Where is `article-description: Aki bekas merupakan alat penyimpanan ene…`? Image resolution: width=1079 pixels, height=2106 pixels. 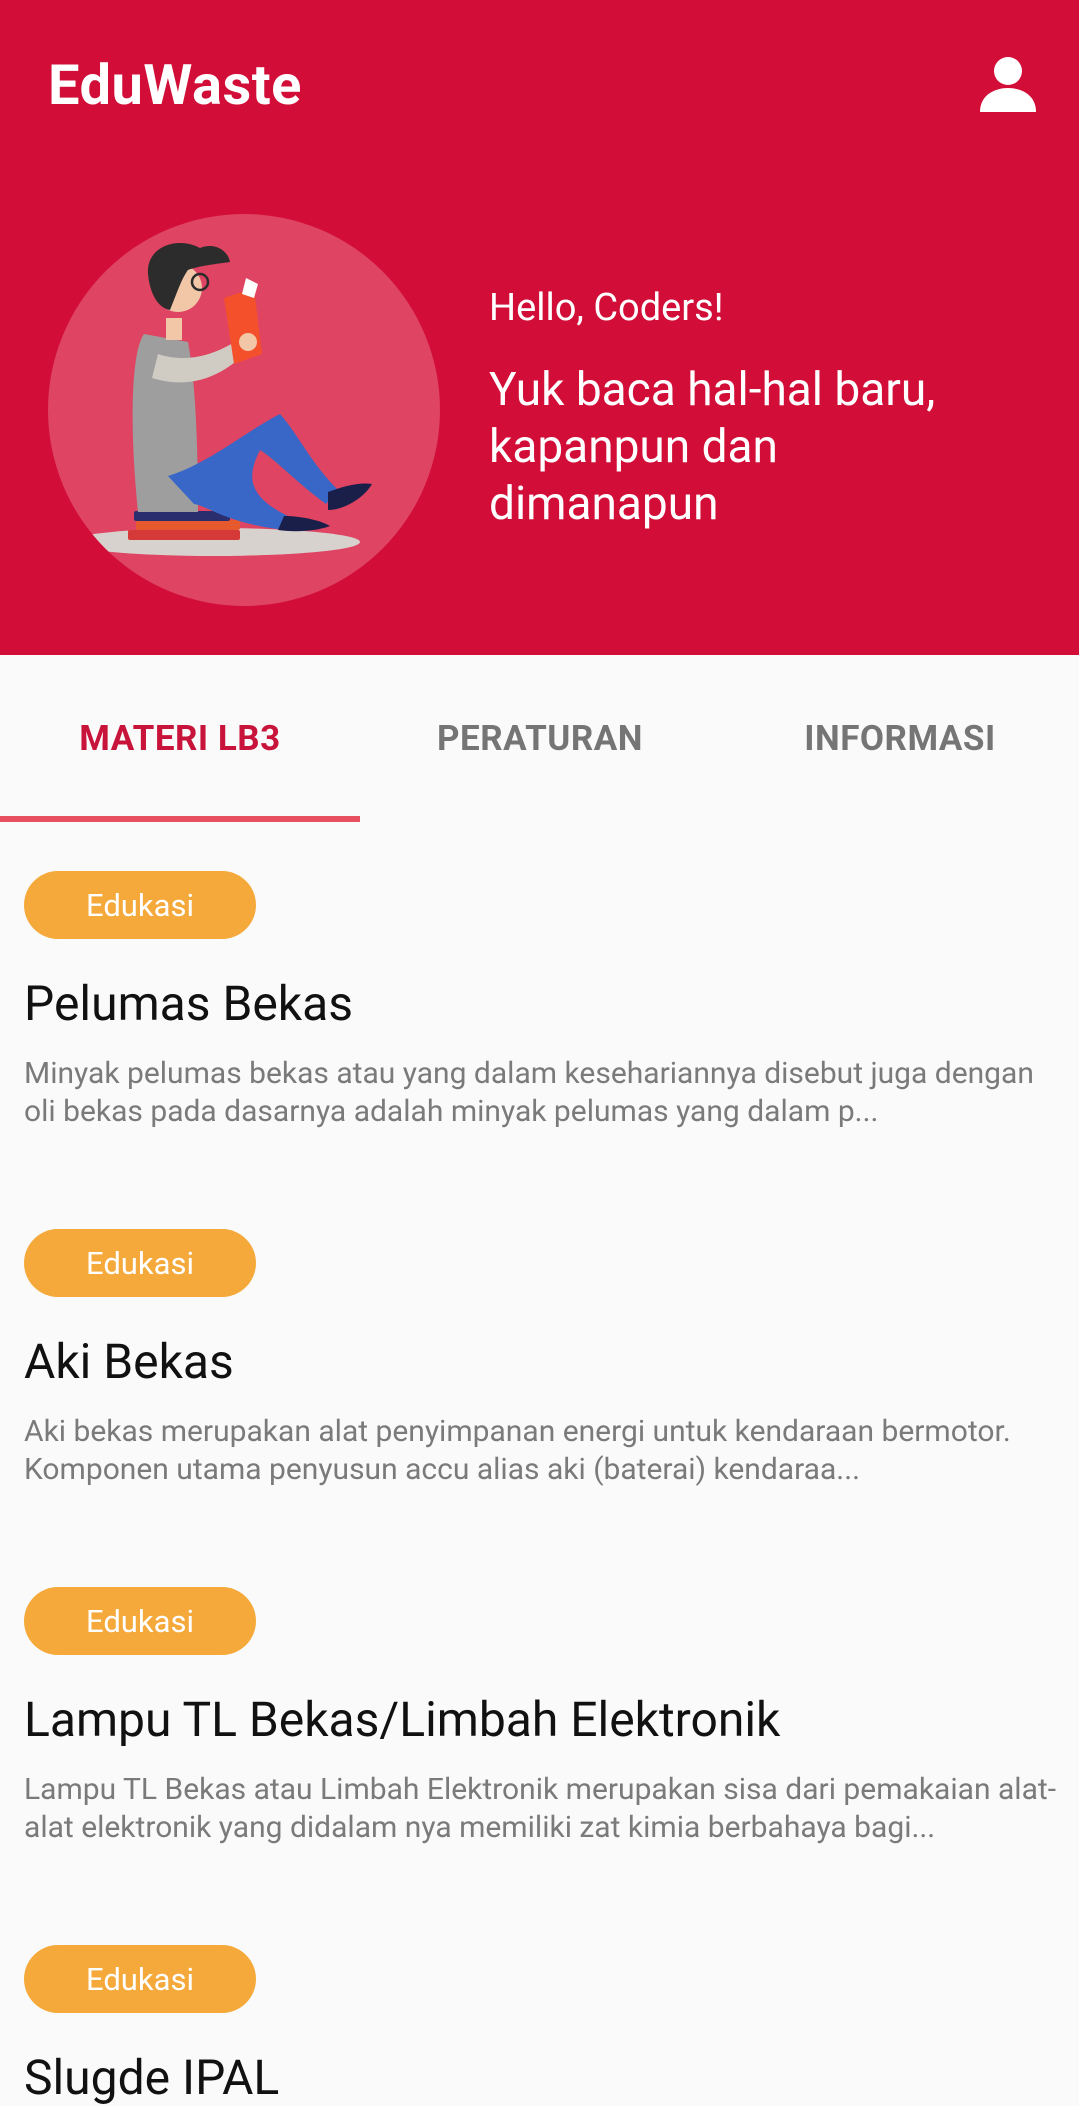
article-description: Aki bekas merupakan alat penyimpanan ene… is located at coordinates (517, 1450).